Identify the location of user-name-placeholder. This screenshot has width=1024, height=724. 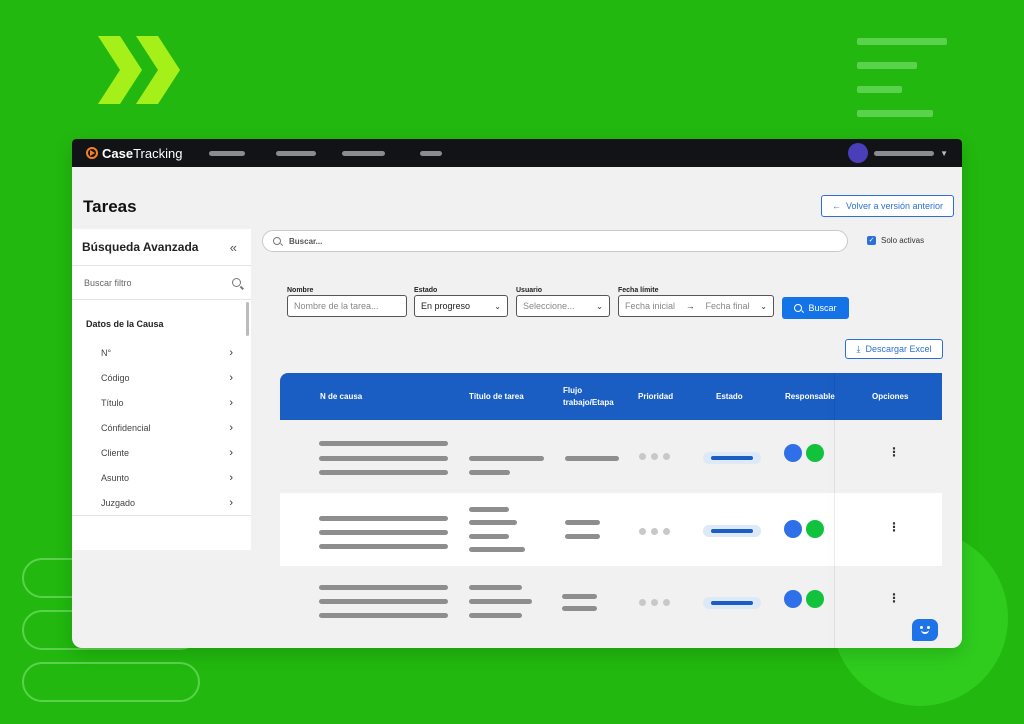
(904, 153).